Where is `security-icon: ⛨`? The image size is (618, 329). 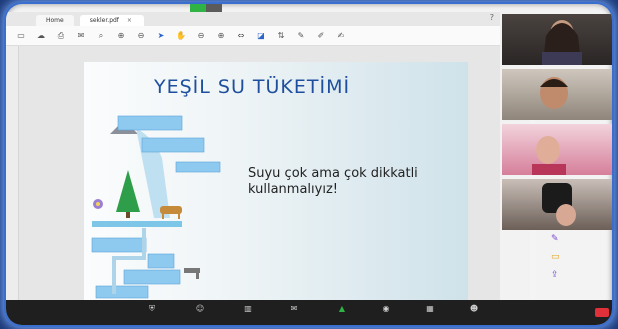 security-icon: ⛨ is located at coordinates (152, 308).